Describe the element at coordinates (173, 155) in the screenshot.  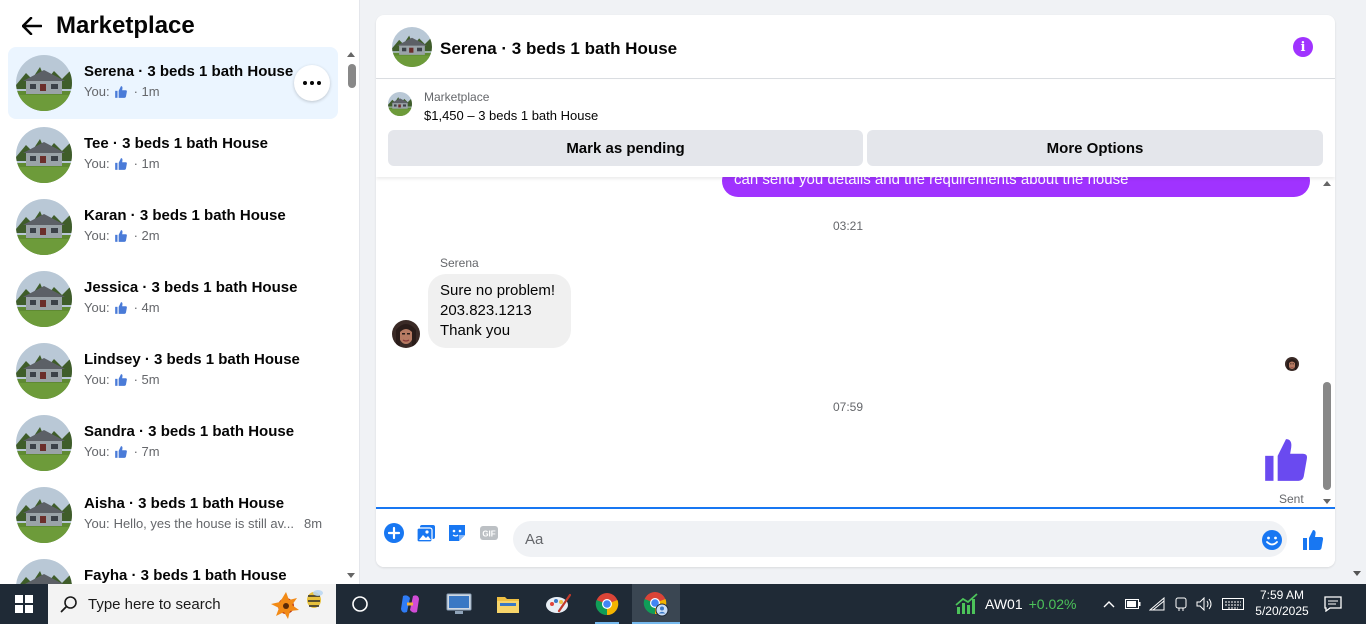
I see `conversation-item: Tee · 3 beds 1 bath House You: · 1m` at that location.